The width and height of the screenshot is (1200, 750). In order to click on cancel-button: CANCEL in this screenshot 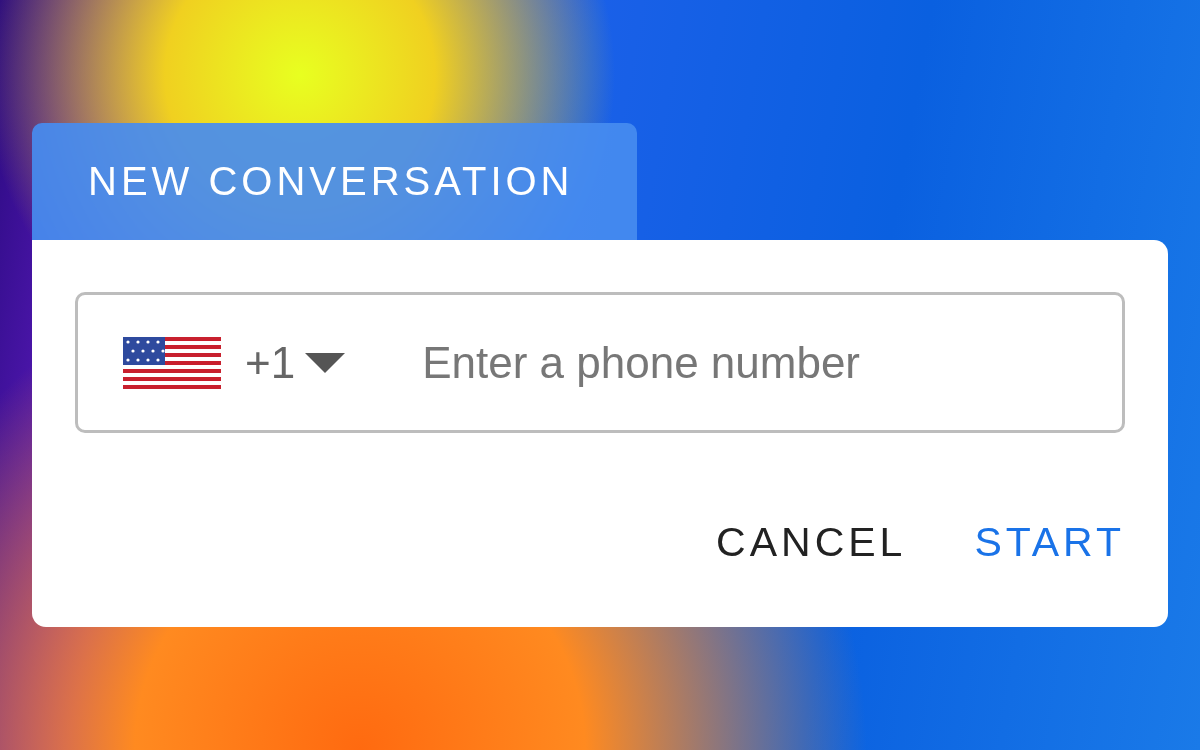, I will do `click(811, 542)`.